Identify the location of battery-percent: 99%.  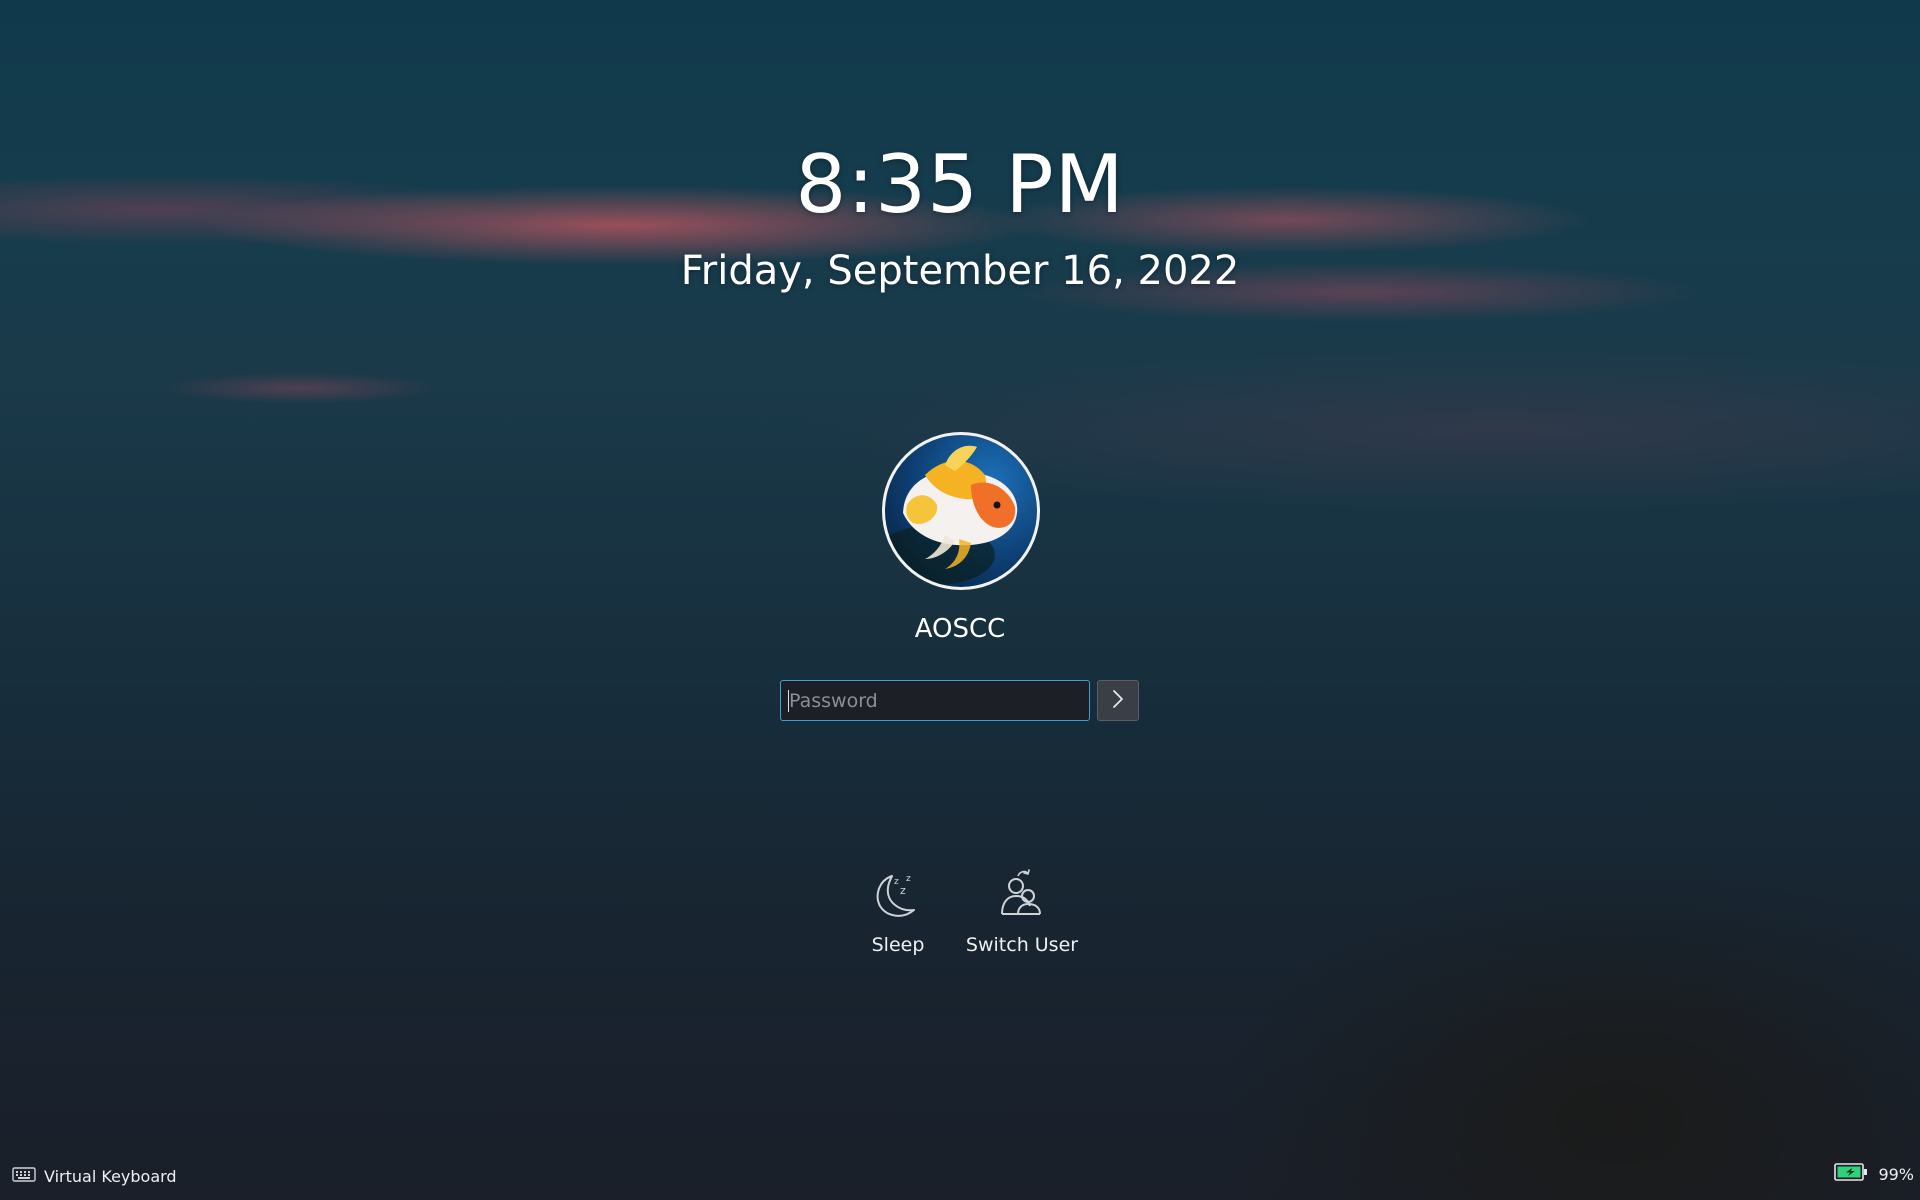
(1896, 1174).